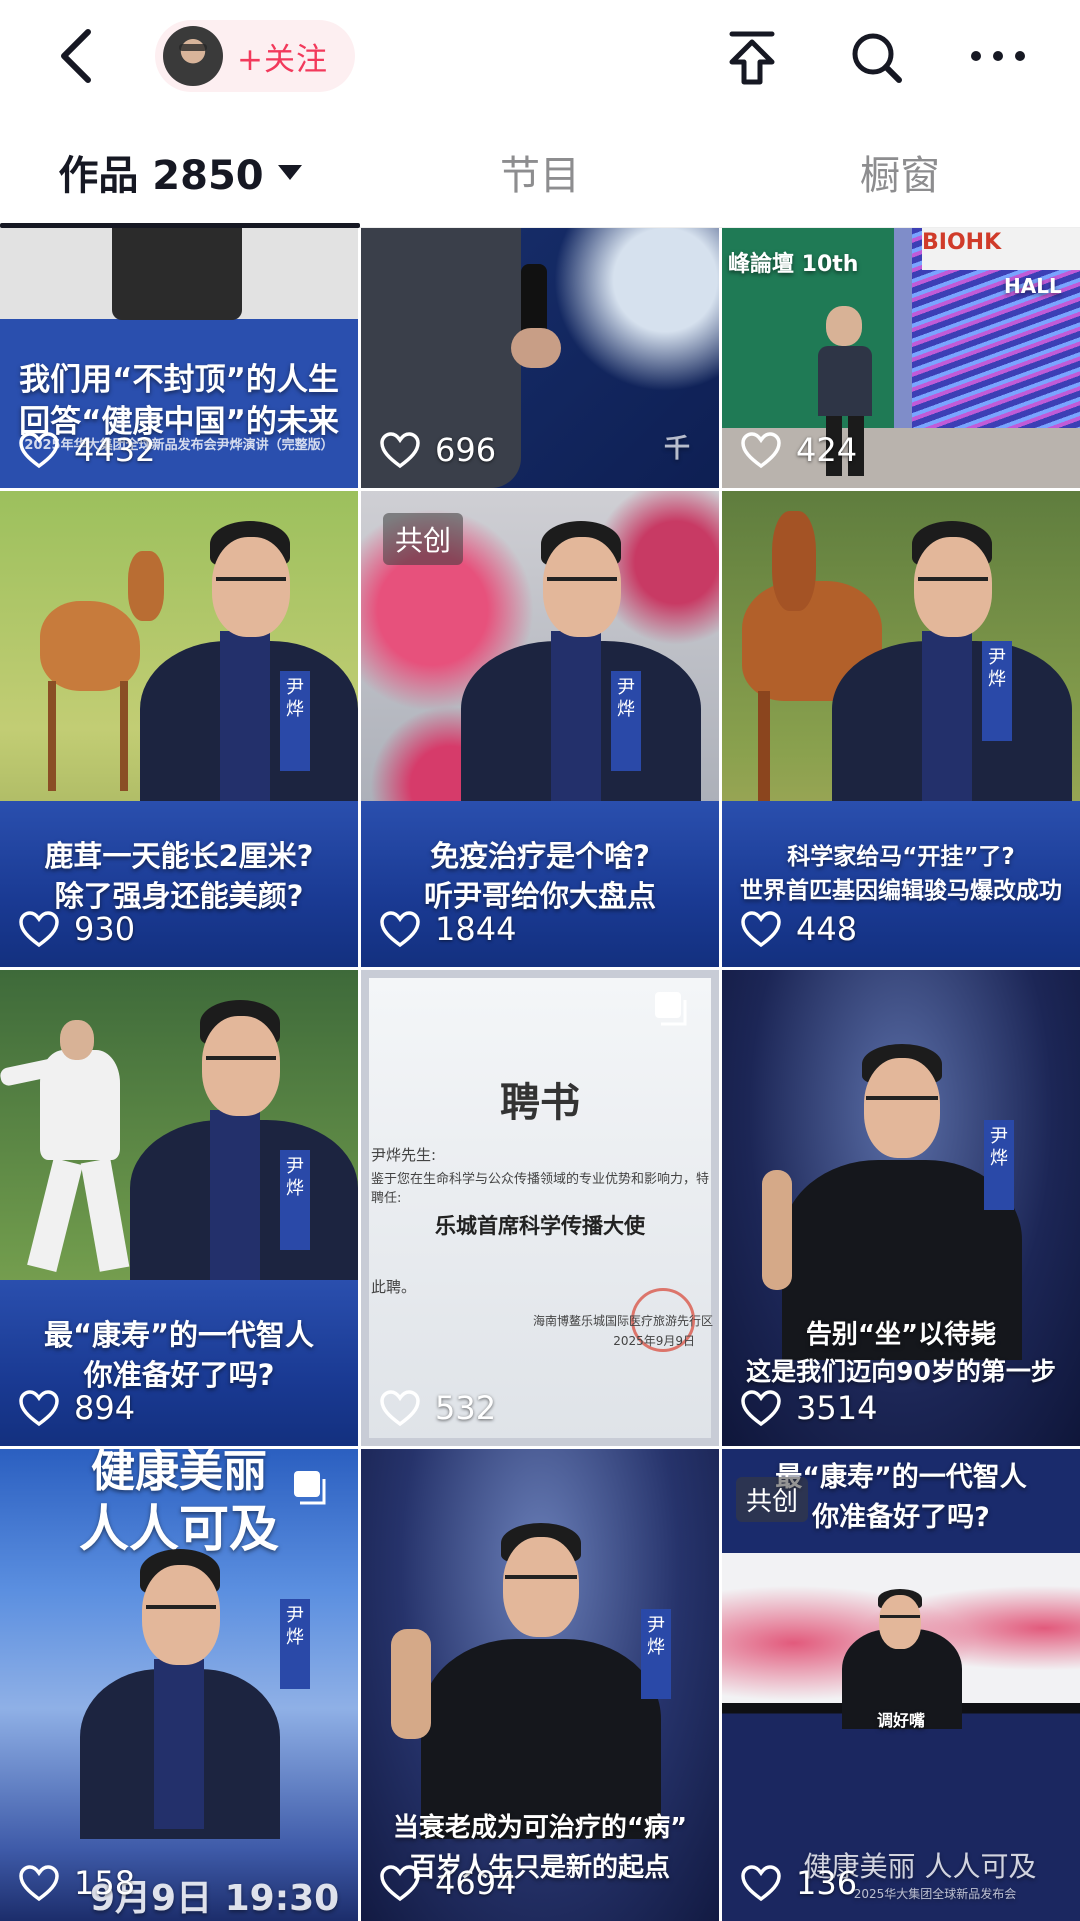 The image size is (1080, 1921). I want to click on video-tile: 尹烨 最“康寿”的一代智人 你准备好了吗? 894, so click(179, 1208).